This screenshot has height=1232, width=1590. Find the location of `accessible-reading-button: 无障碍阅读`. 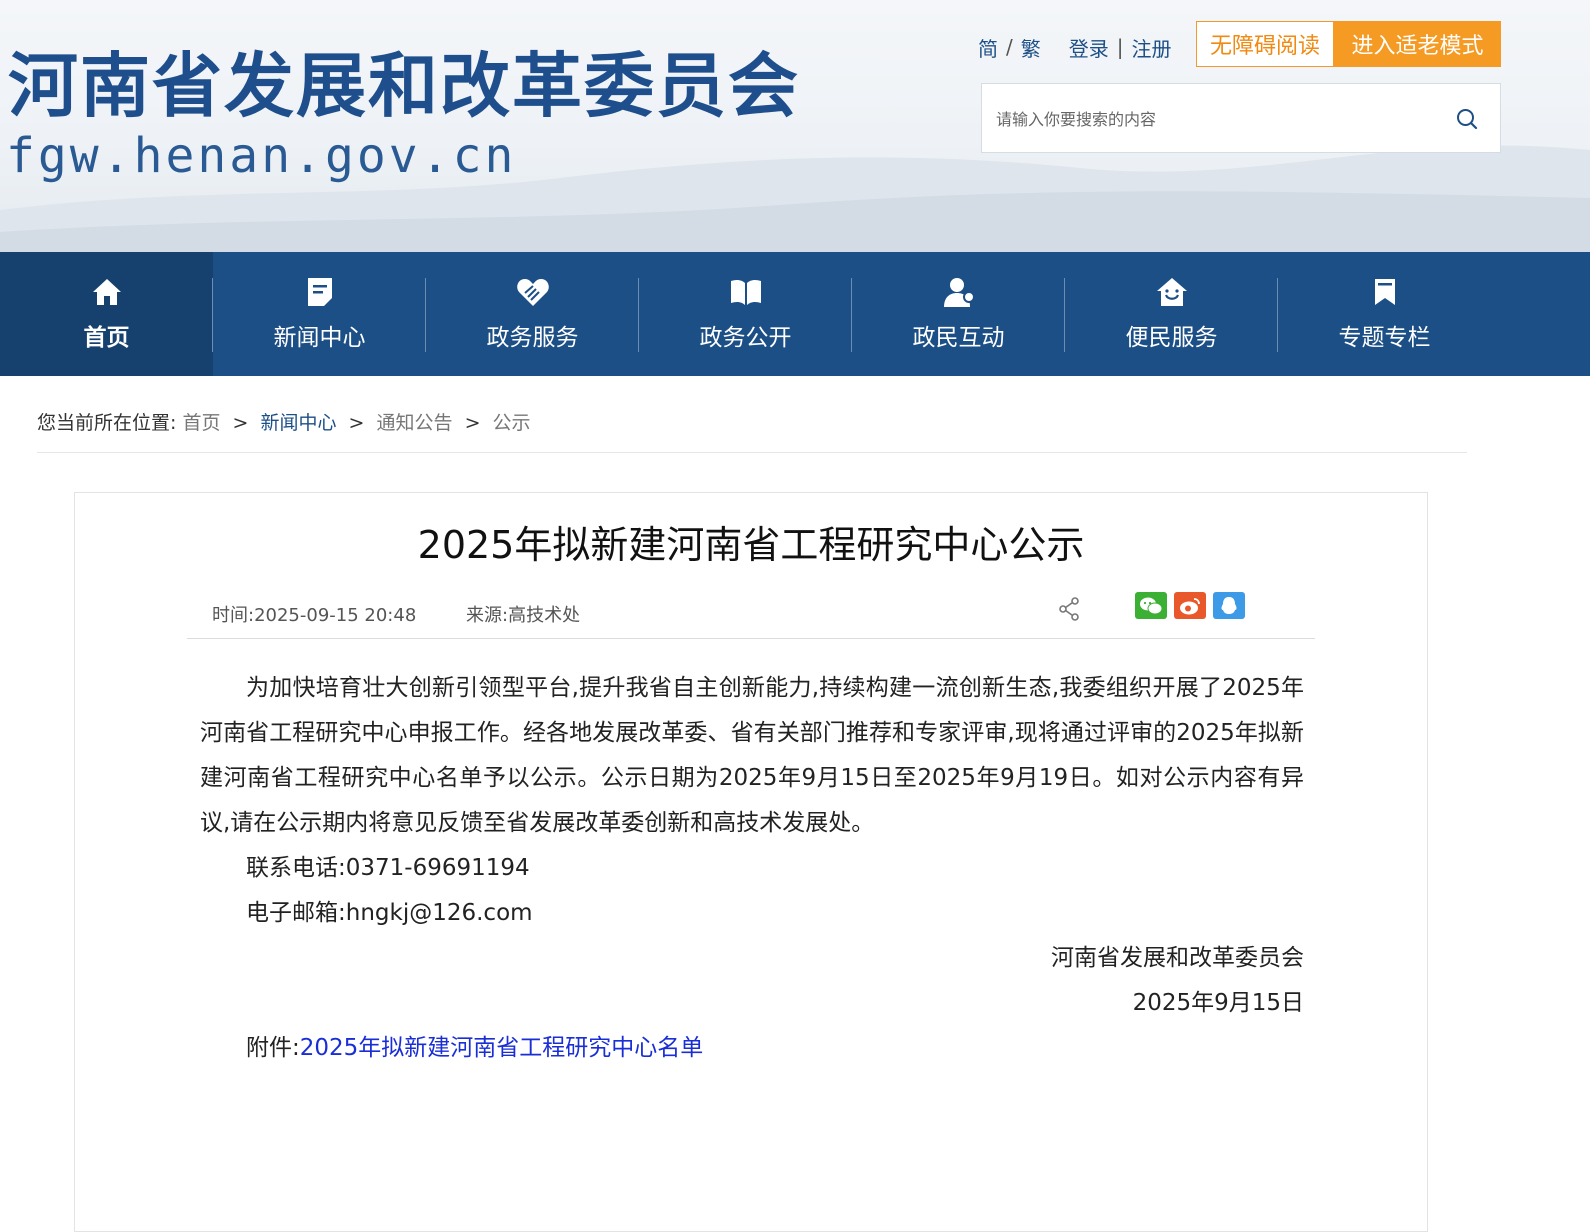

accessible-reading-button: 无障碍阅读 is located at coordinates (1265, 44).